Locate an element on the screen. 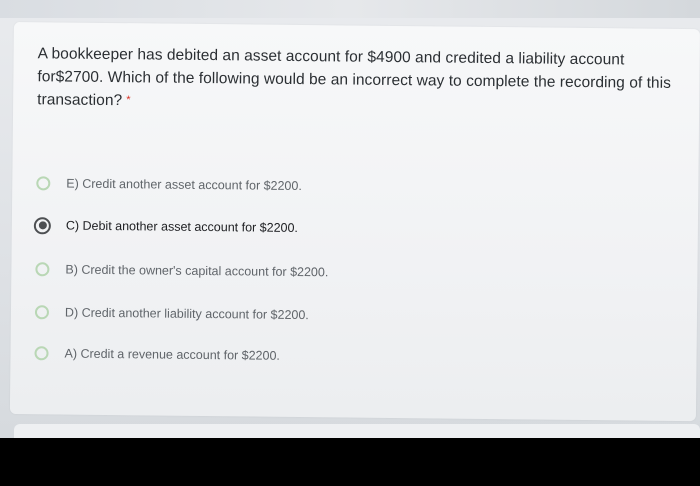 The height and width of the screenshot is (486, 700). next-card-edge is located at coordinates (357, 431).